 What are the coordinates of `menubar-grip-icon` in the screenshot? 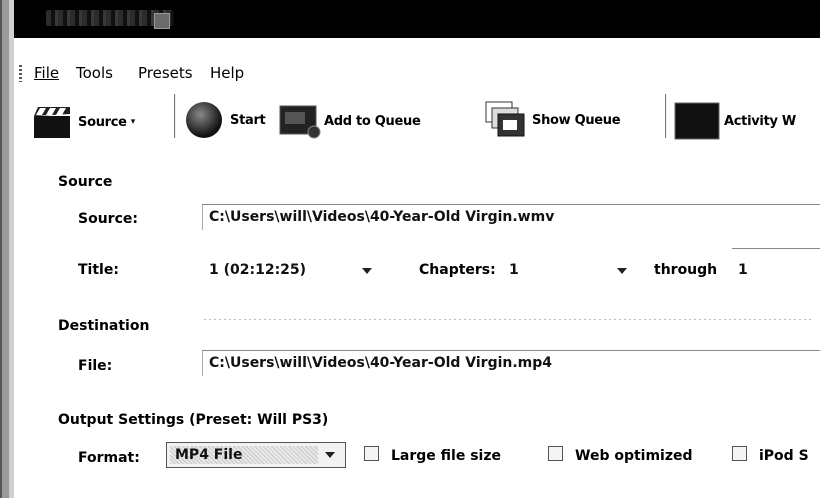 It's located at (20, 73).